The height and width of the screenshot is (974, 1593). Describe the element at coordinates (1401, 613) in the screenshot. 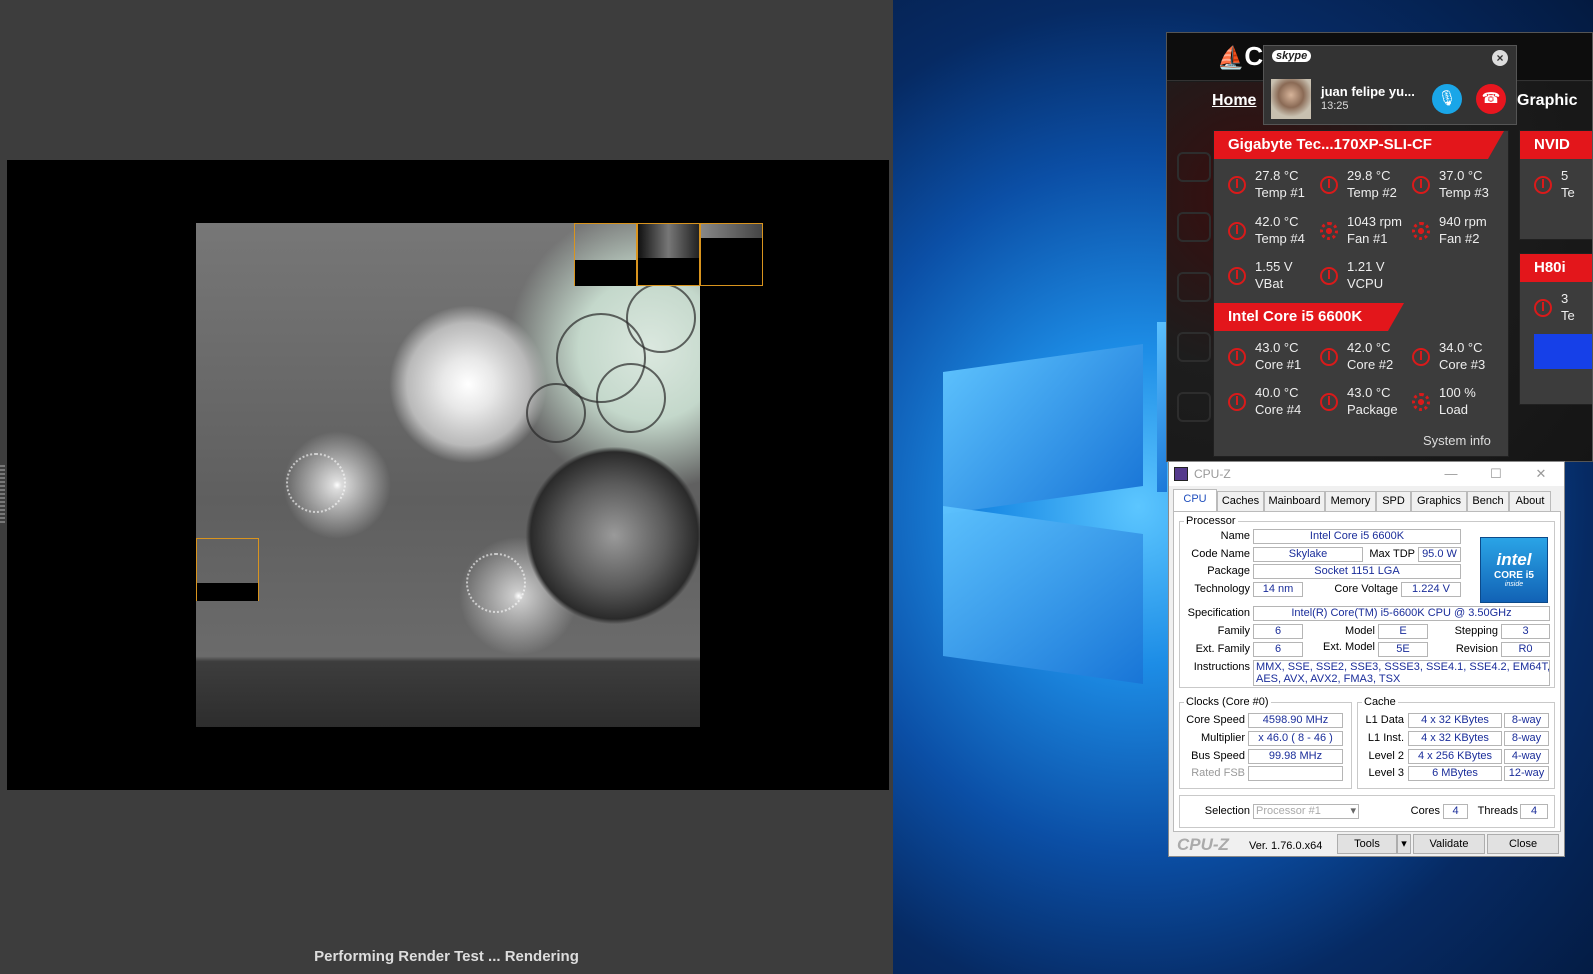

I see `specification-field: Intel(R) Core(TM) i5-6600K CPU @ 3.50GHz` at that location.